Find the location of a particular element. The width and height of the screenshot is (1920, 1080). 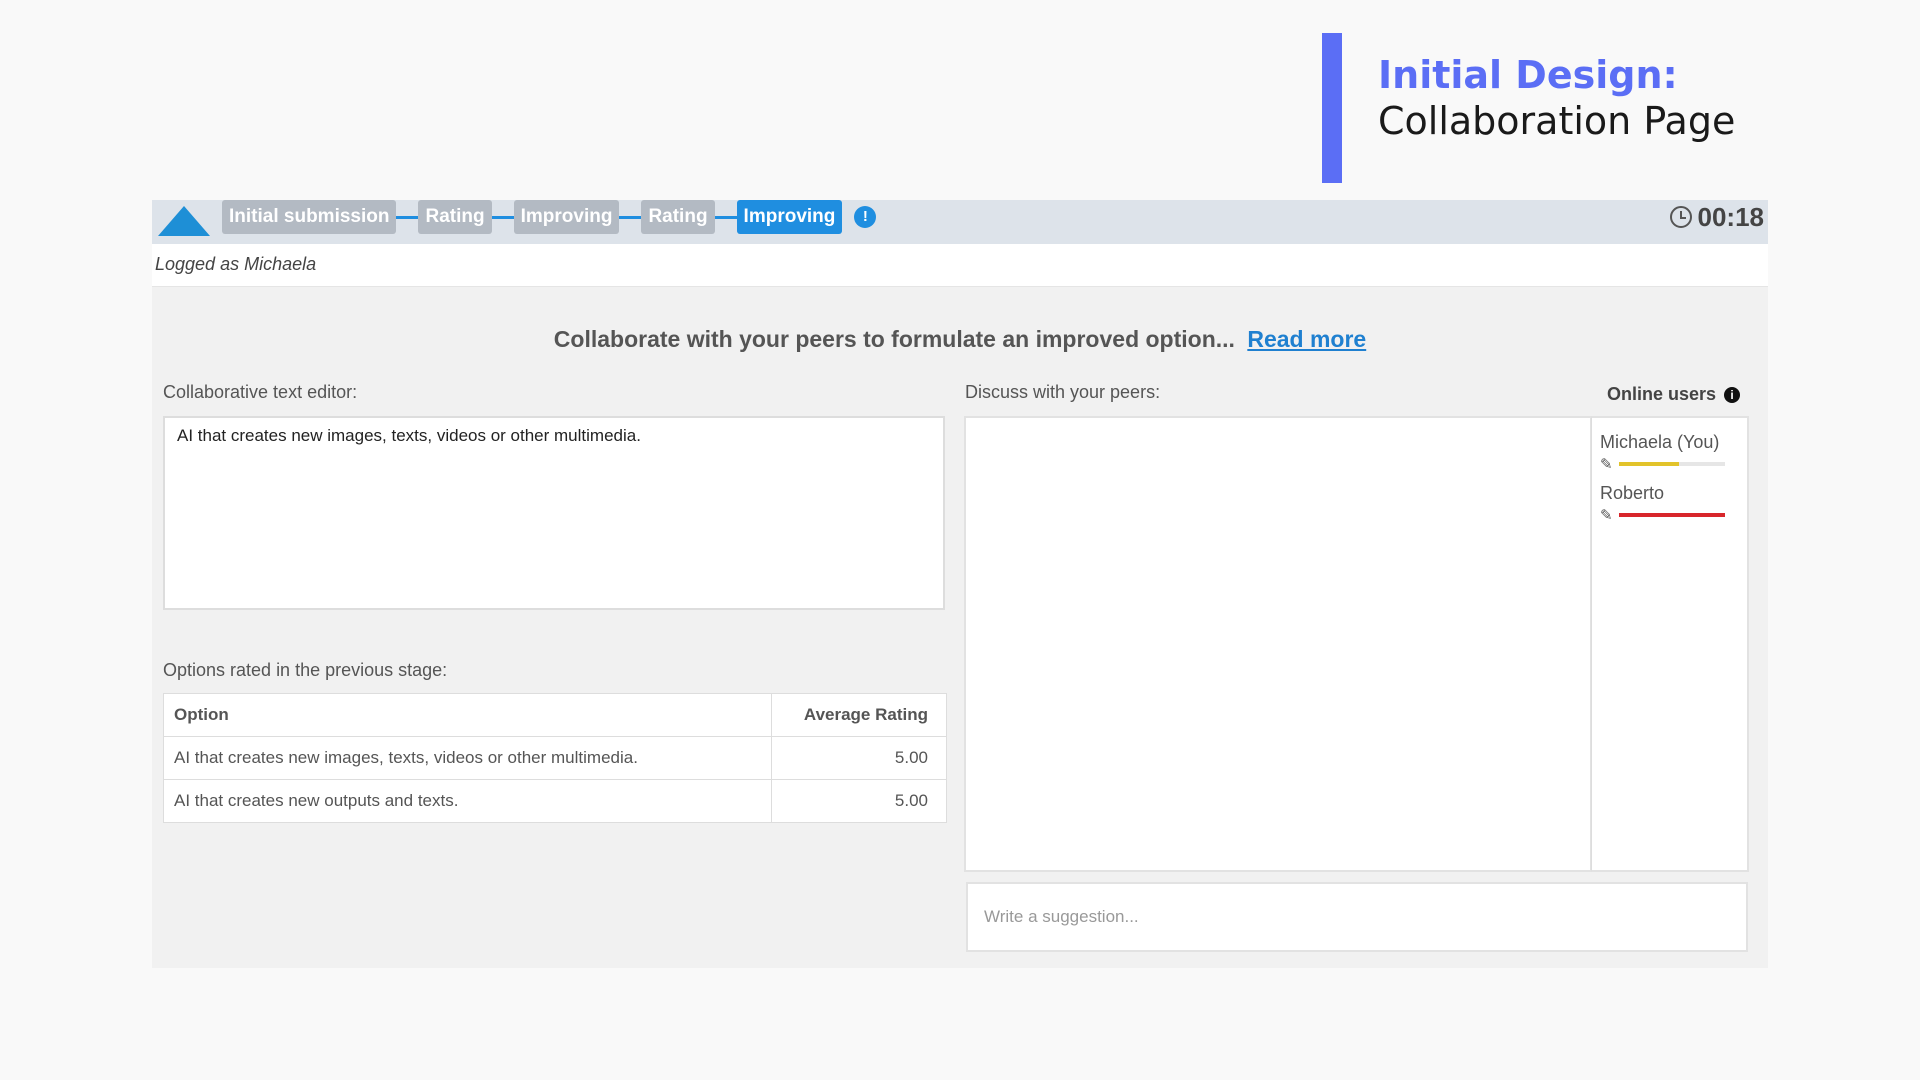

option-text: AI that creates new outputs and texts. is located at coordinates (467, 801).